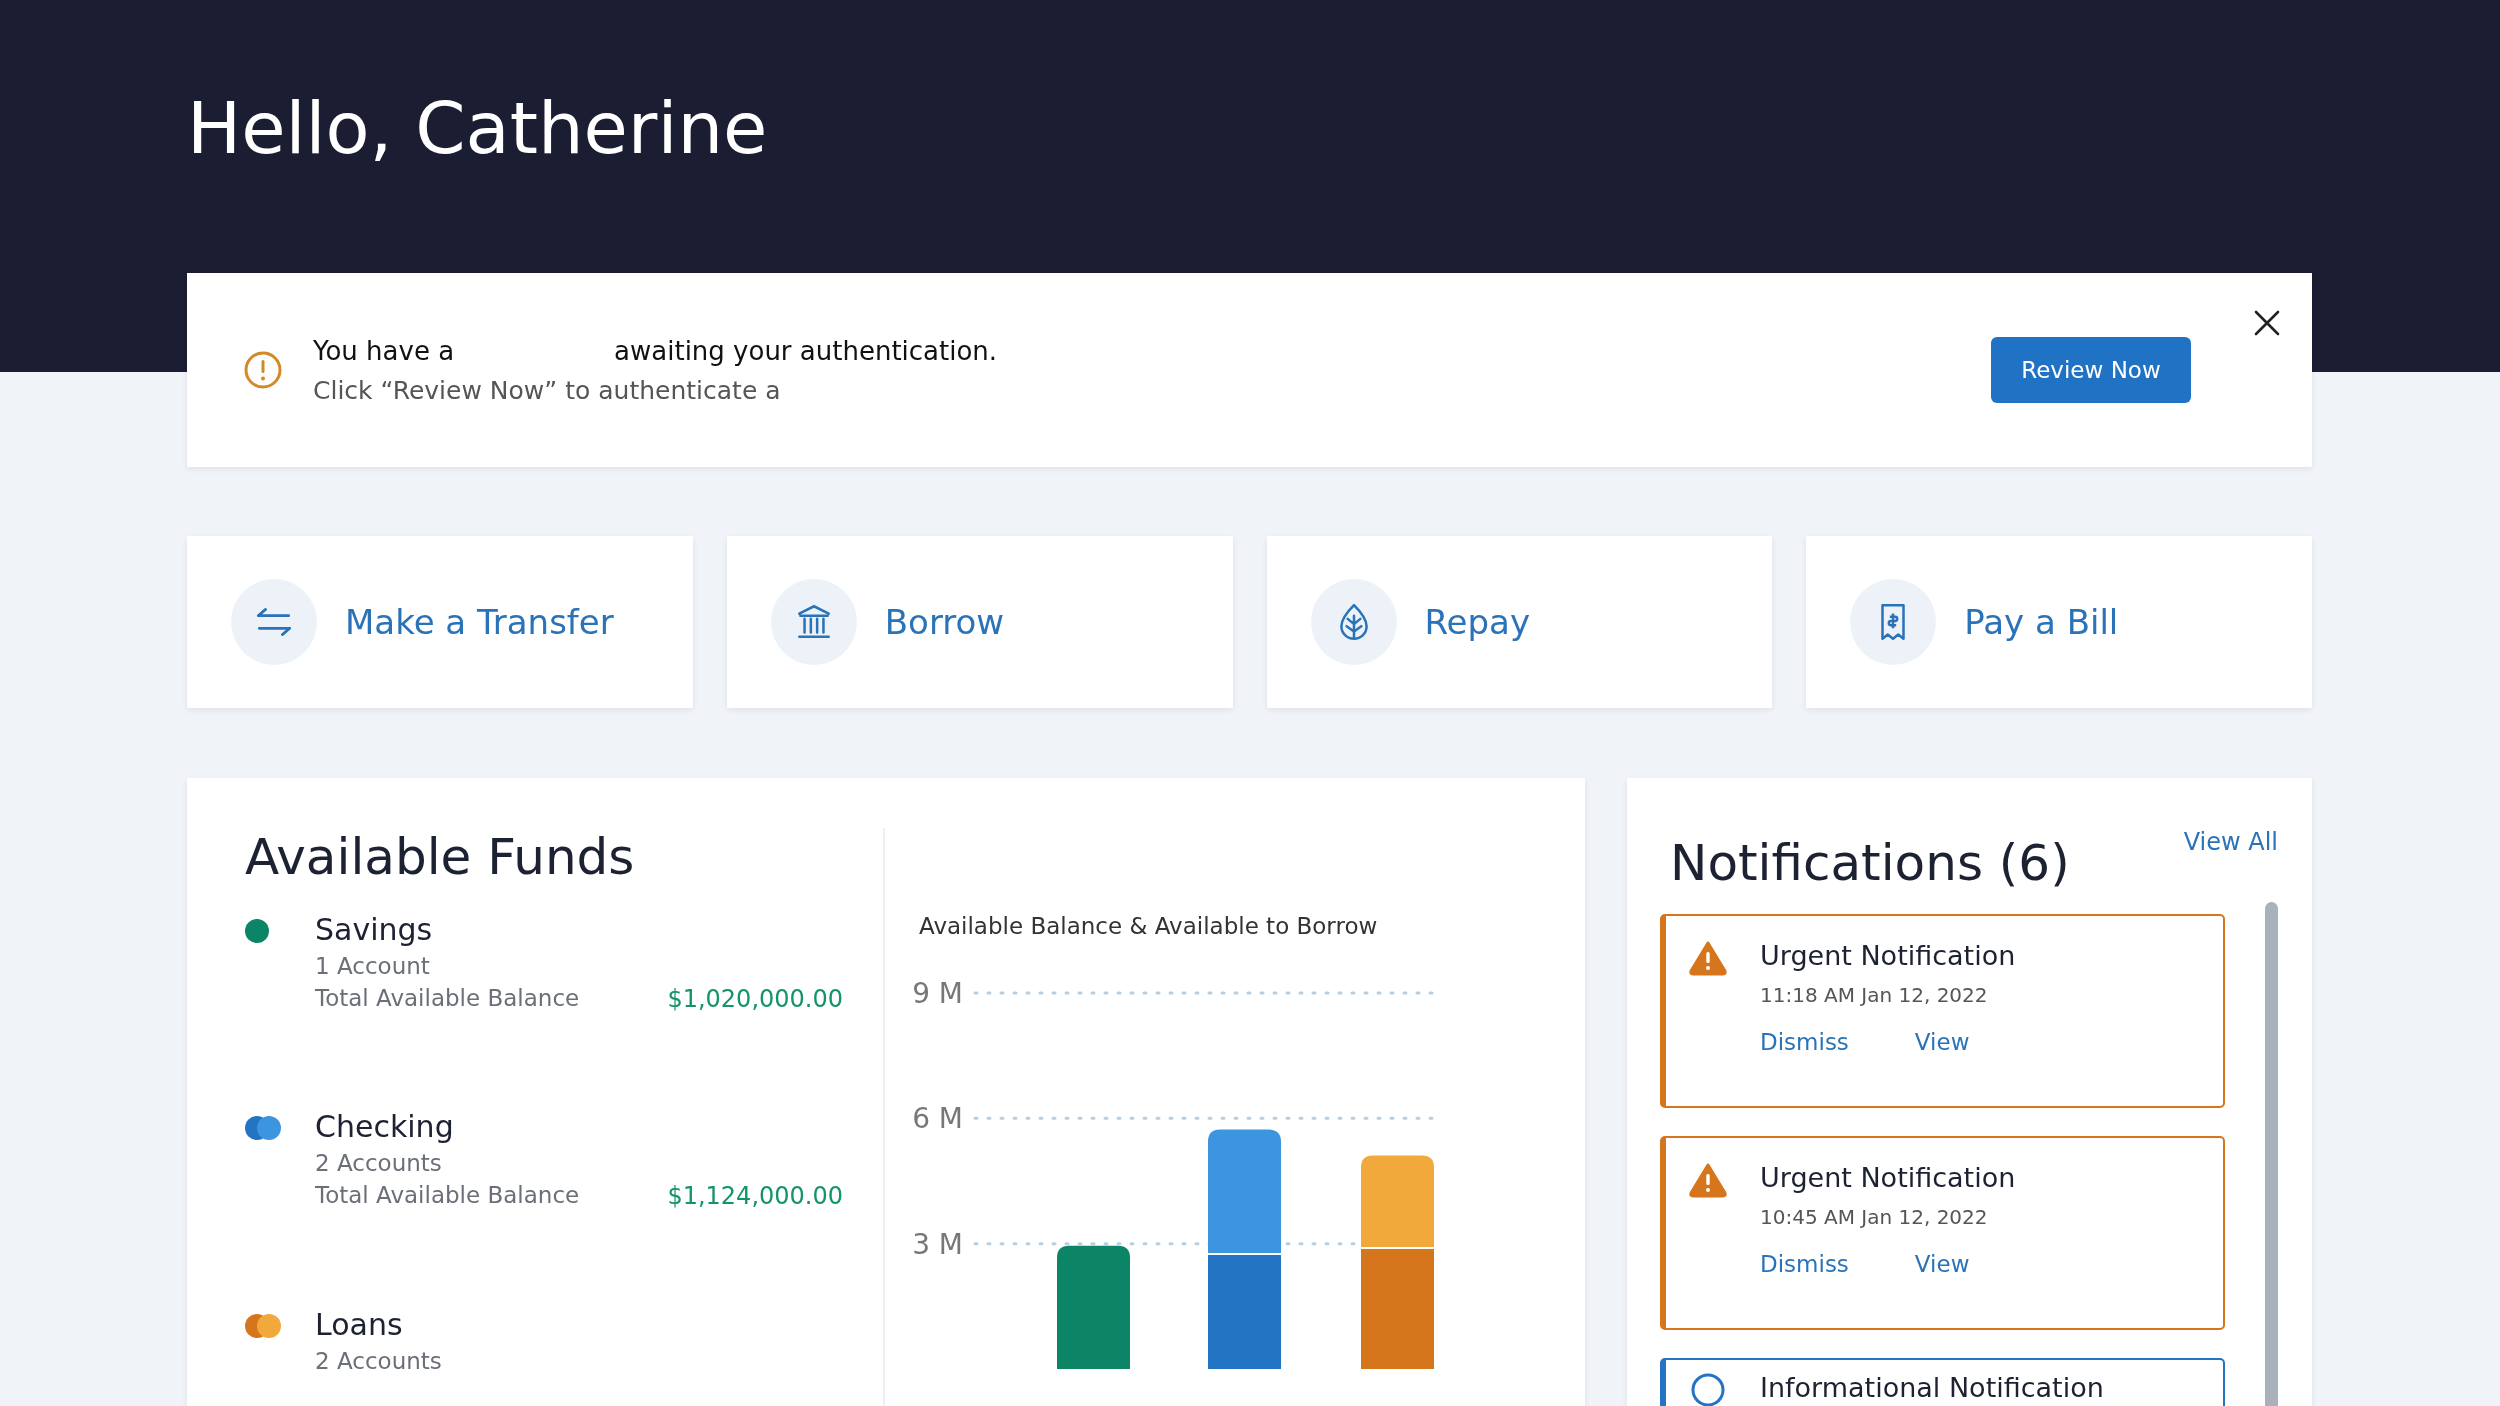 This screenshot has height=1406, width=2500. What do you see at coordinates (1874, 995) in the screenshot?
I see `notification-time: 11:18 AM Jan 12, 2022` at bounding box center [1874, 995].